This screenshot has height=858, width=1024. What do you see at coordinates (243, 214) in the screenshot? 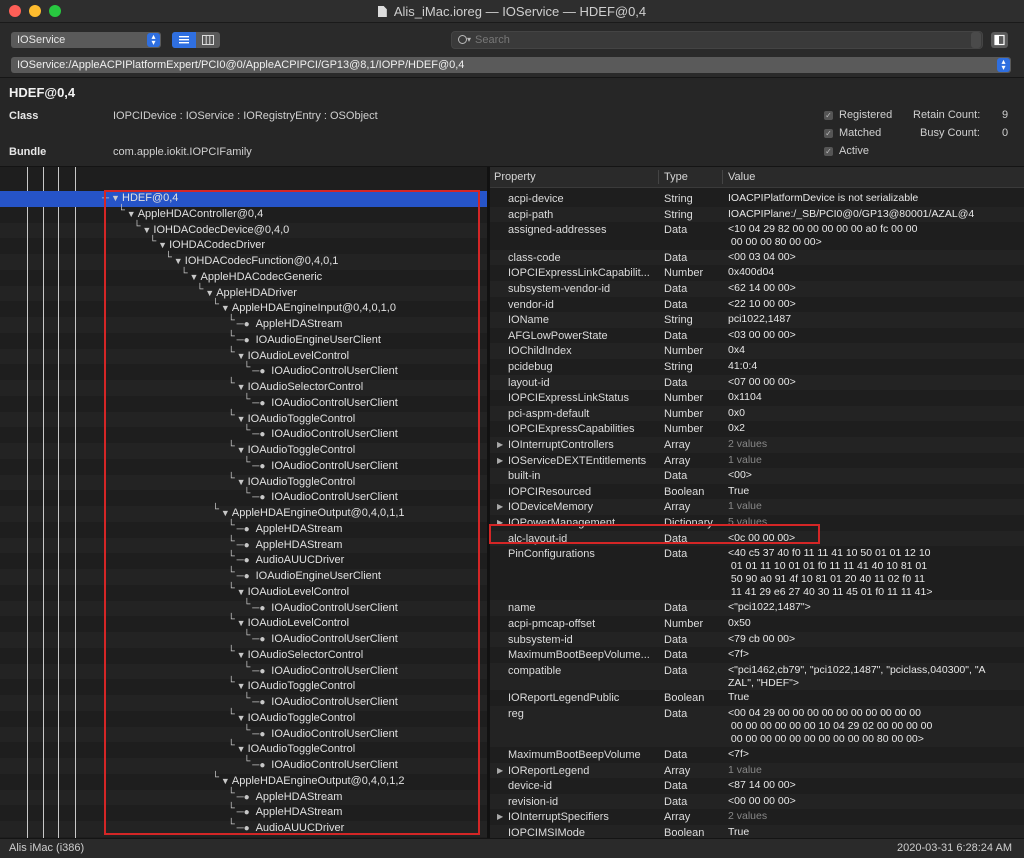
I see `tree-row: └ ▼ AppleHDAController@0,4` at bounding box center [243, 214].